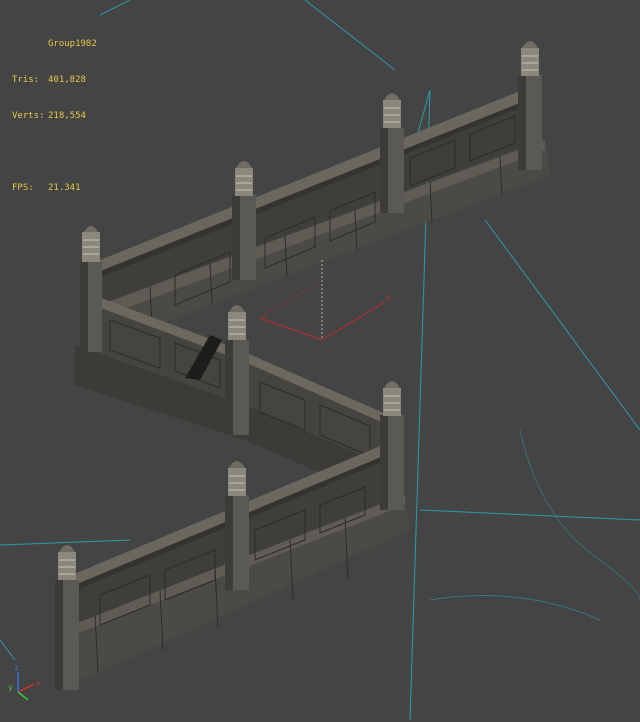 The width and height of the screenshot is (640, 722). Describe the element at coordinates (67, 80) in the screenshot. I see `tris-value: 401,828` at that location.